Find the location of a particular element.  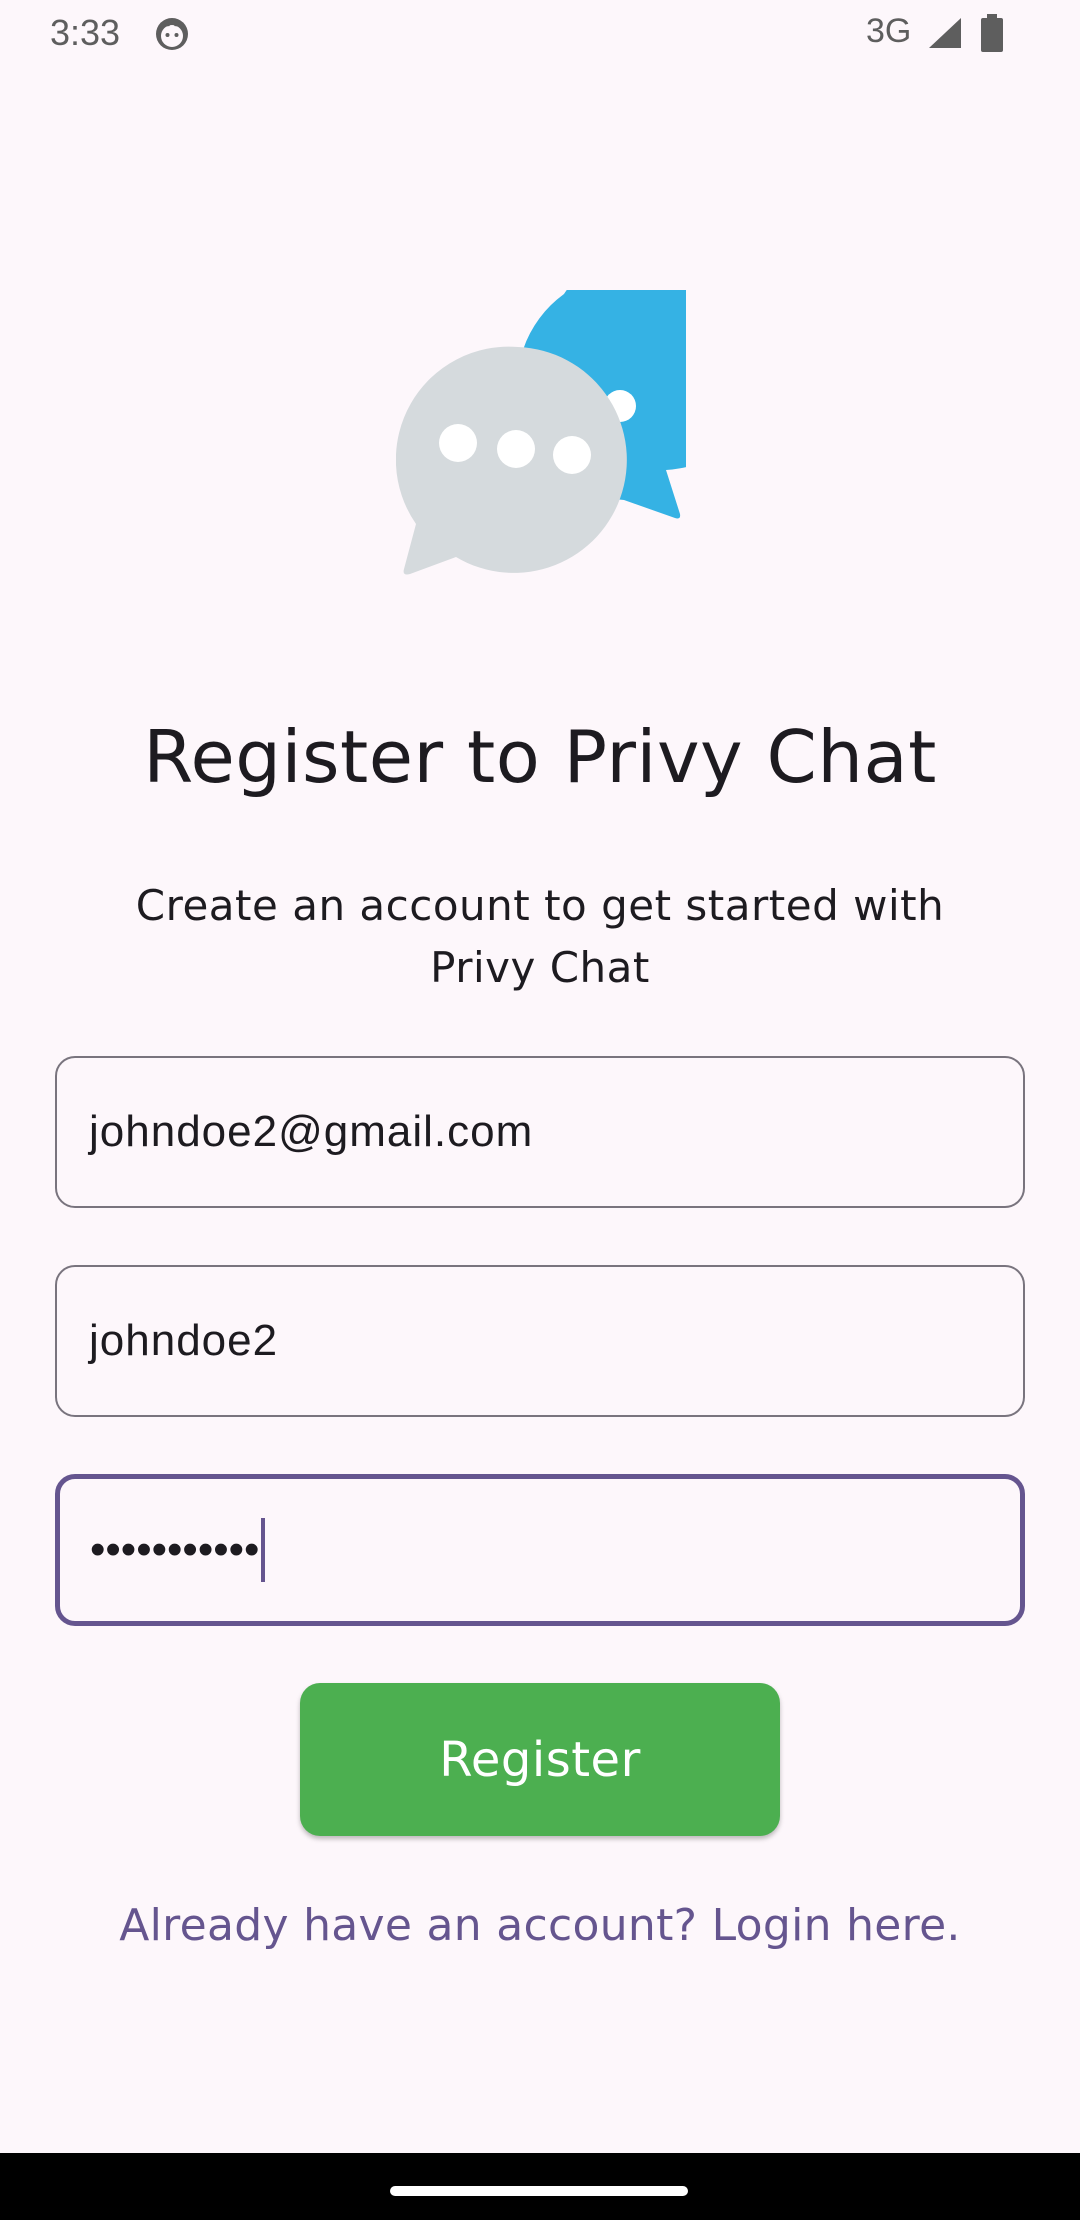

email-field: johndoe2@gmail.com is located at coordinates (540, 1132).